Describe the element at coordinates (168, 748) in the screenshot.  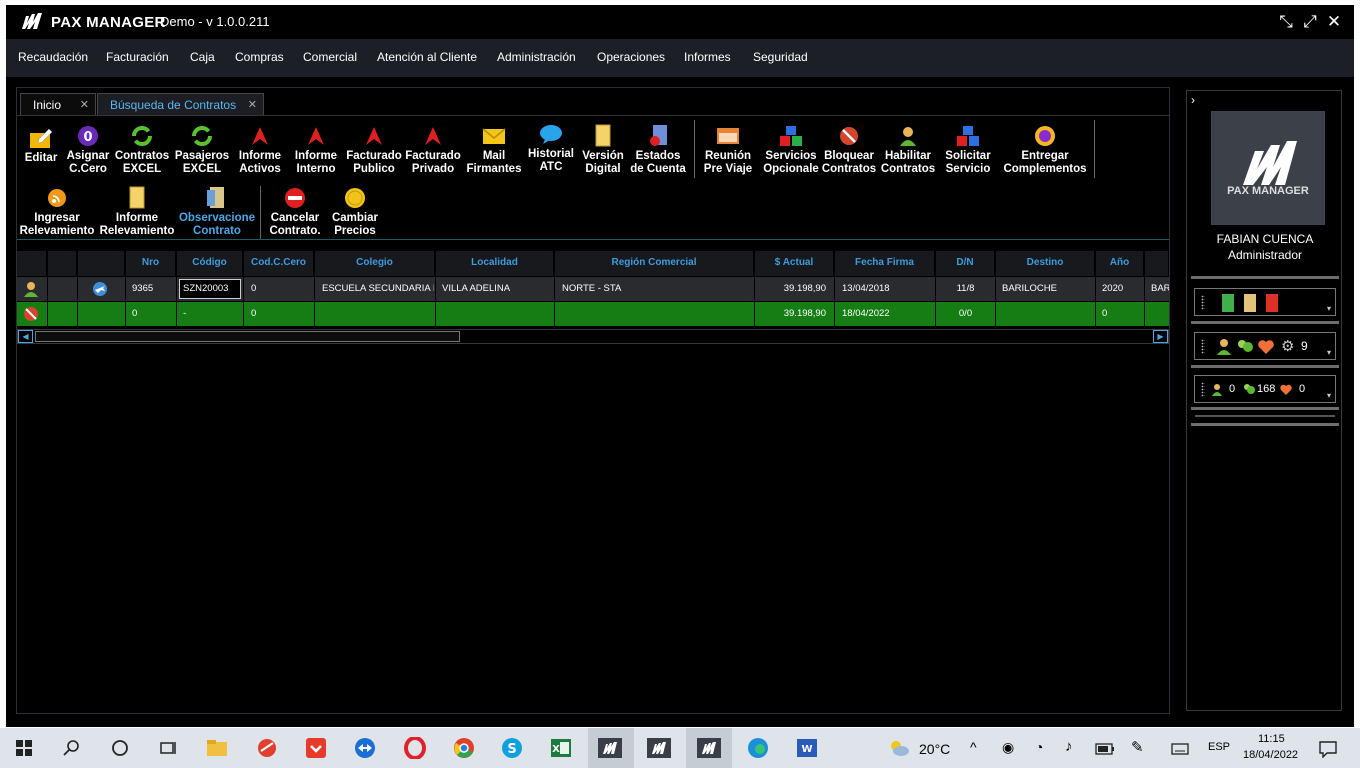
I see `task-view-icon` at that location.